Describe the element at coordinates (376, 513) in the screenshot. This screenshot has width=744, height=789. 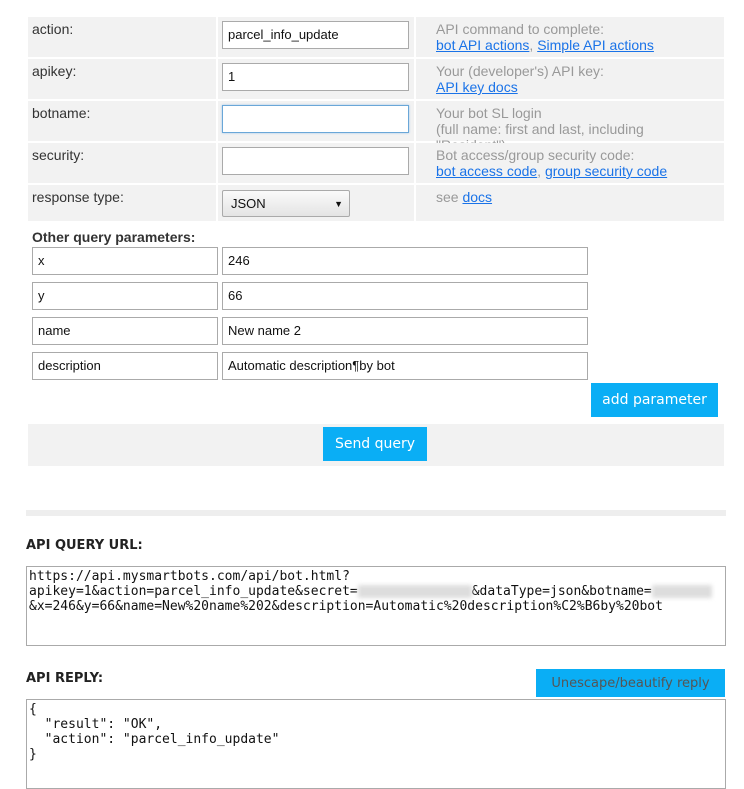
I see `divider` at that location.